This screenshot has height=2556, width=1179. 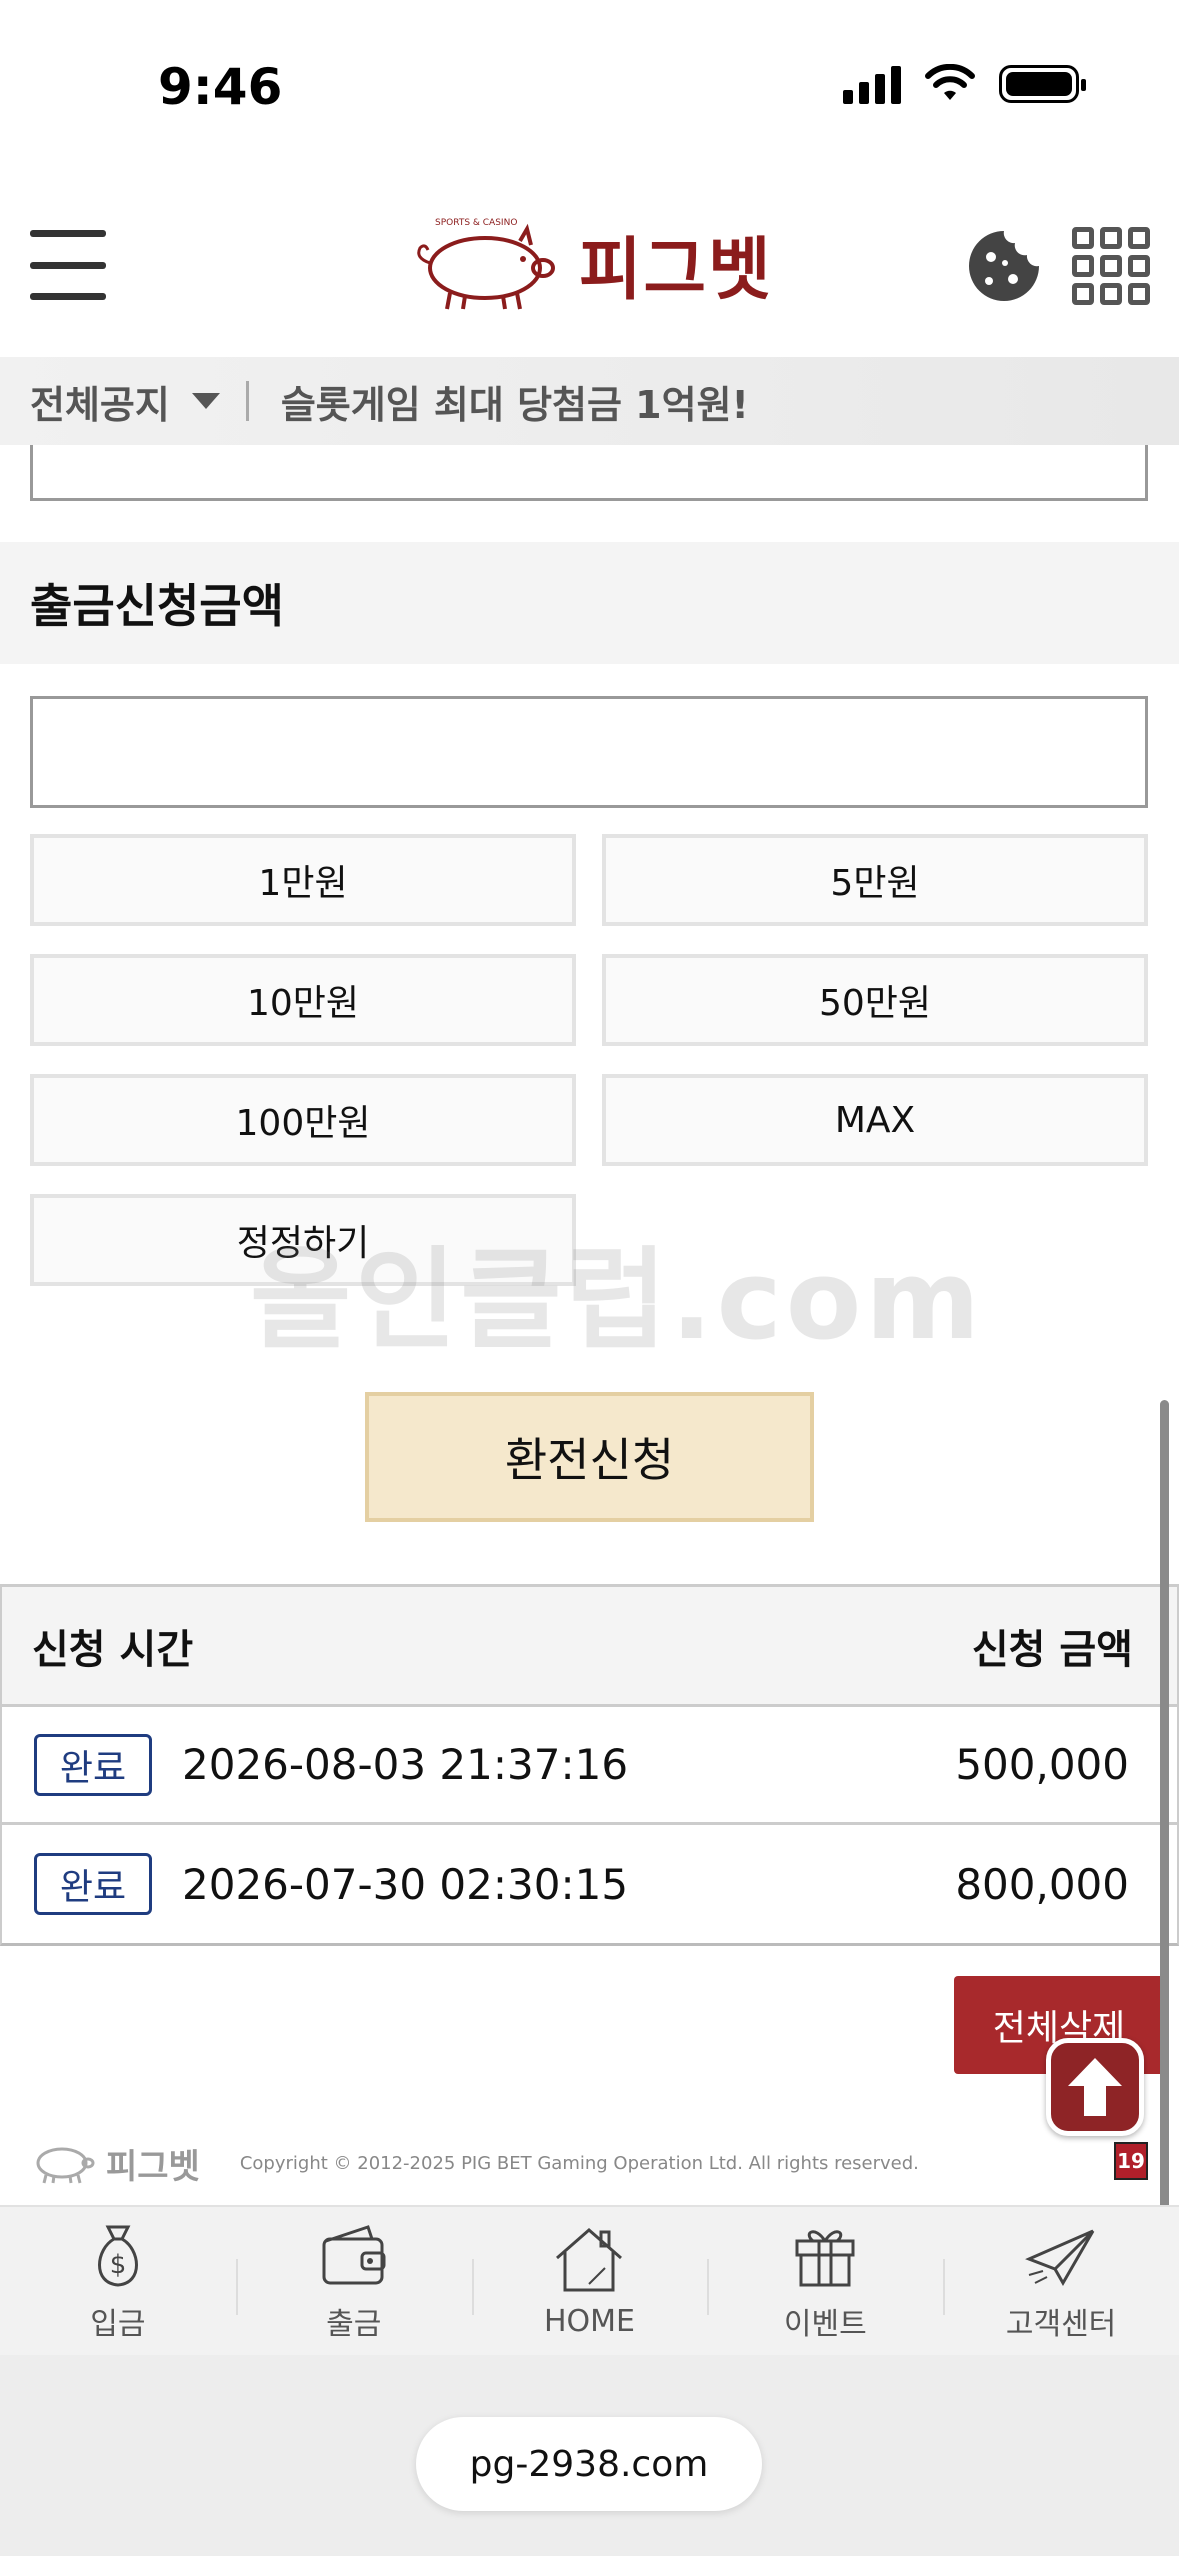 I want to click on previous-field-input, so click(x=589, y=473).